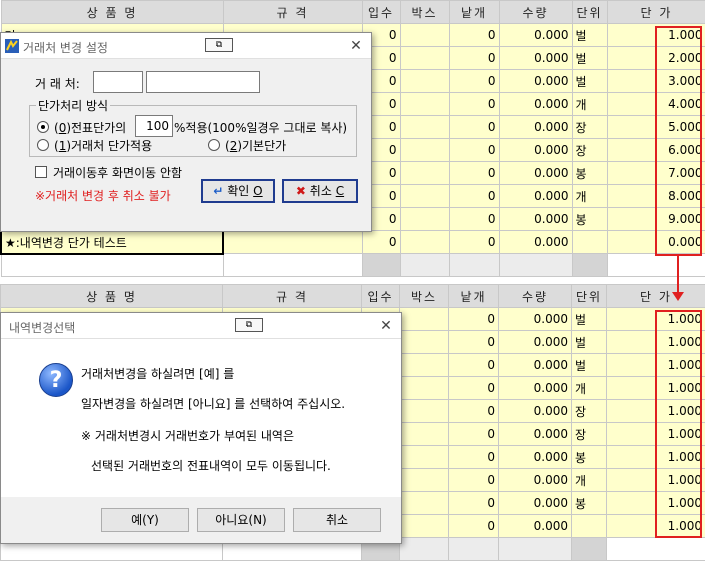  Describe the element at coordinates (656, 173) in the screenshot. I see `cell-price: 7.000` at that location.